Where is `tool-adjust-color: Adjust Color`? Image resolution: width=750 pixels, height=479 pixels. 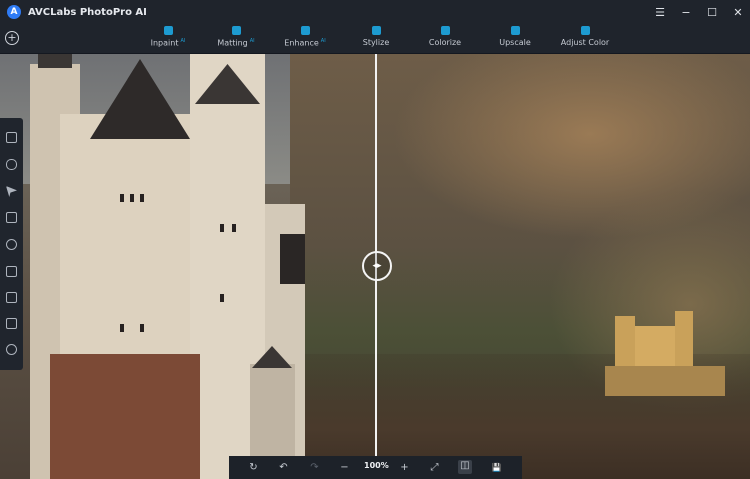
tool-adjust-color: Adjust Color is located at coordinates (585, 38).